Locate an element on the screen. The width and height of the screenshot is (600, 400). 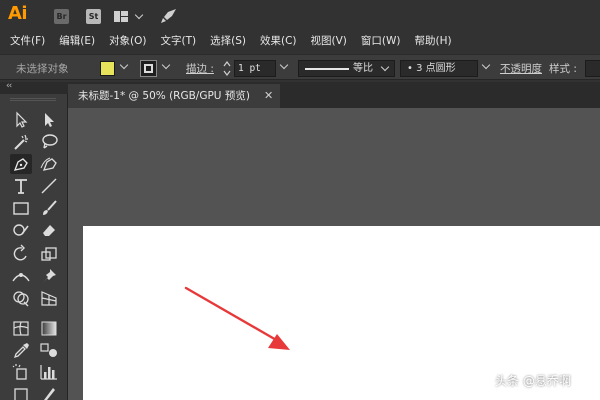
brush-chevron-down-icon is located at coordinates (486, 65).